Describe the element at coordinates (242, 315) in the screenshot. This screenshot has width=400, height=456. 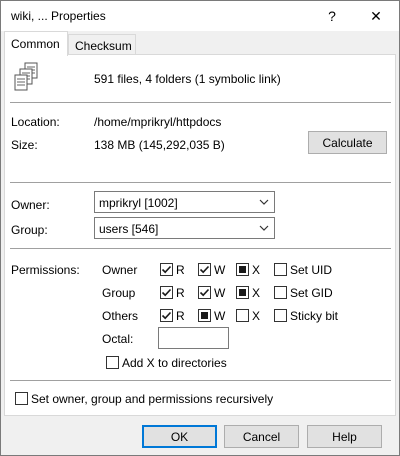
I see `perm-others-x-checkbox` at that location.